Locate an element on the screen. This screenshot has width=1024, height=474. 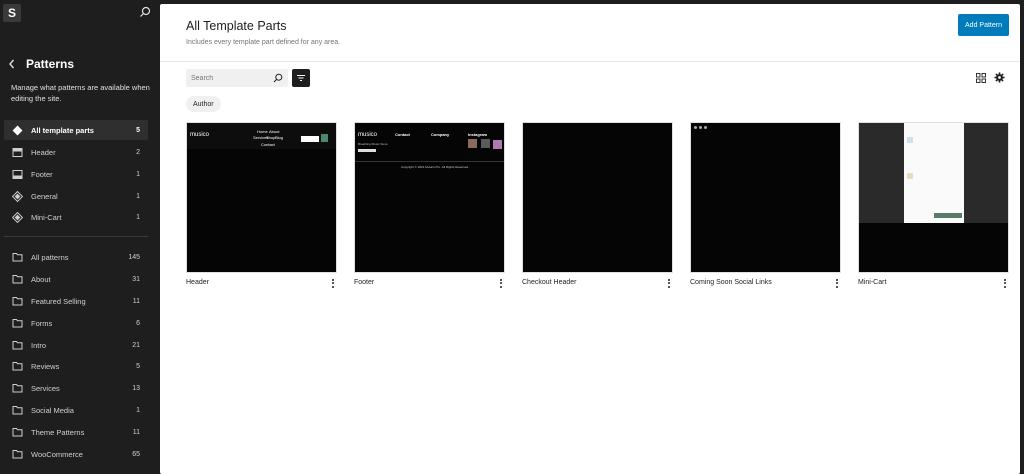
header-divider is located at coordinates (590, 61).